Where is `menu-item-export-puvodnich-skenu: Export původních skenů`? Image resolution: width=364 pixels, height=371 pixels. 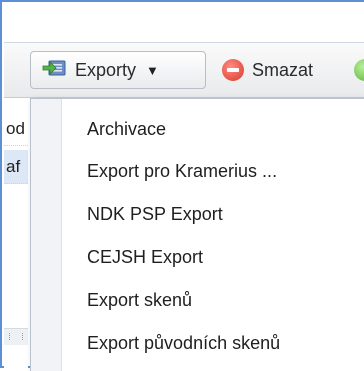 menu-item-export-puvodnich-skenu: Export původních skenů is located at coordinates (183, 343).